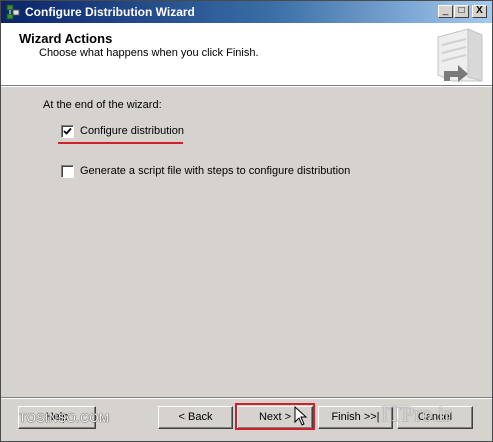 This screenshot has height=442, width=493. What do you see at coordinates (64, 418) in the screenshot?
I see `watermark-left: TOSINSO.COM` at bounding box center [64, 418].